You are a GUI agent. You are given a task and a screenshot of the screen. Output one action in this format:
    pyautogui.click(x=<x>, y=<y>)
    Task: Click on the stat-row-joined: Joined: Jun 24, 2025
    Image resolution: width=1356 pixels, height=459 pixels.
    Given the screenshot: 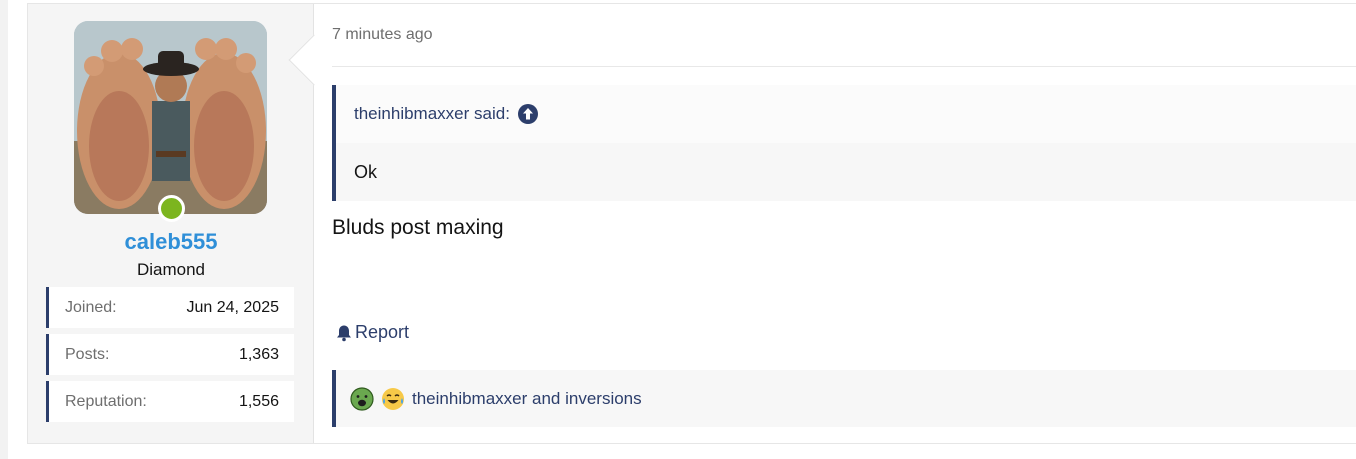 What is the action you would take?
    pyautogui.click(x=170, y=307)
    